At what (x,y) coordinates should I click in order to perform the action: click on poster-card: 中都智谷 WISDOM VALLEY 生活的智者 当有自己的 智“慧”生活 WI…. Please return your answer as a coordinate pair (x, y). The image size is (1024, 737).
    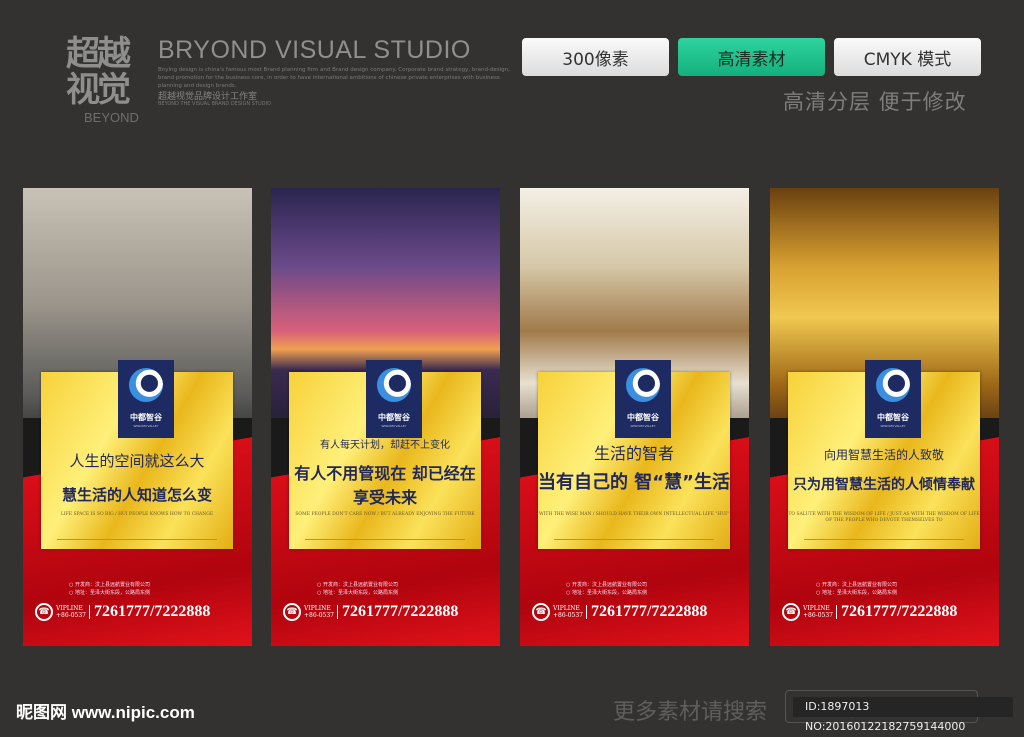
    Looking at the image, I should click on (634, 417).